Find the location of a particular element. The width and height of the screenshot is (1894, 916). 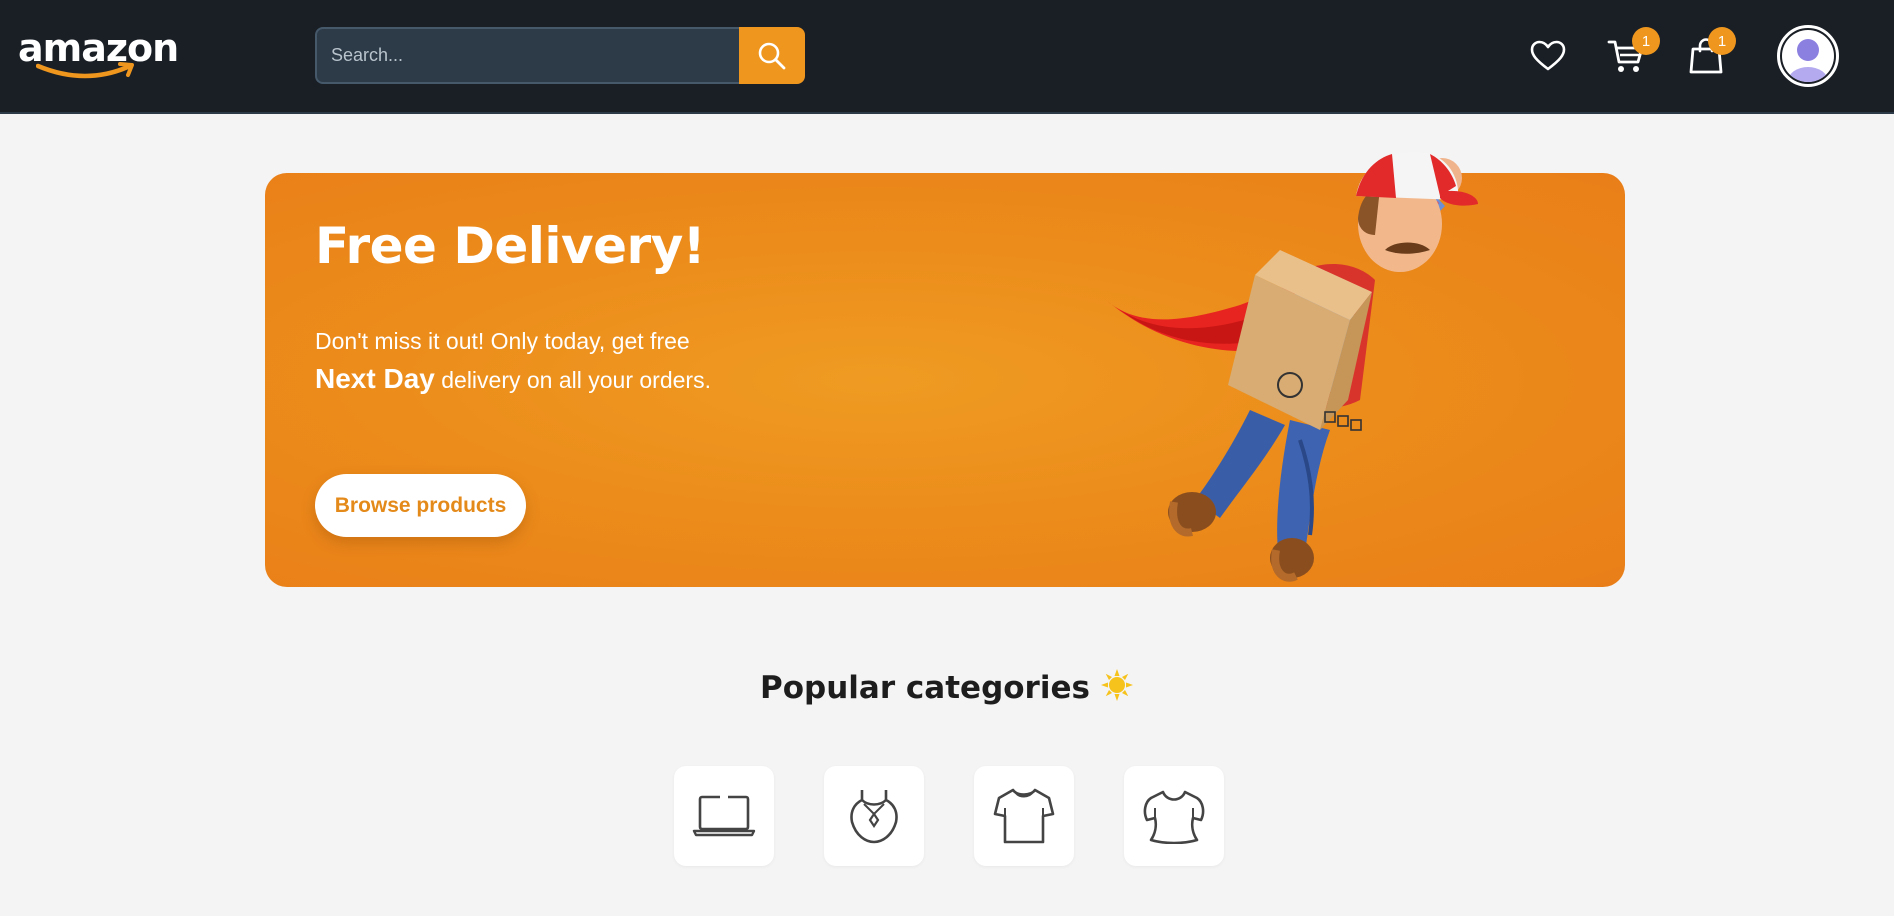

category-tshirts is located at coordinates (1024, 816).